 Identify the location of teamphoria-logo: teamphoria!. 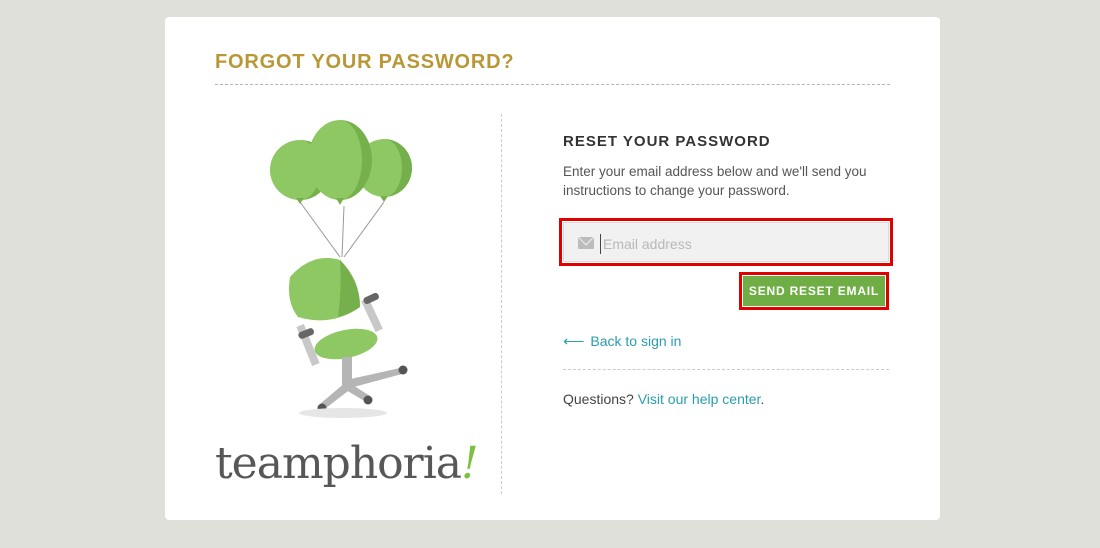
(347, 464).